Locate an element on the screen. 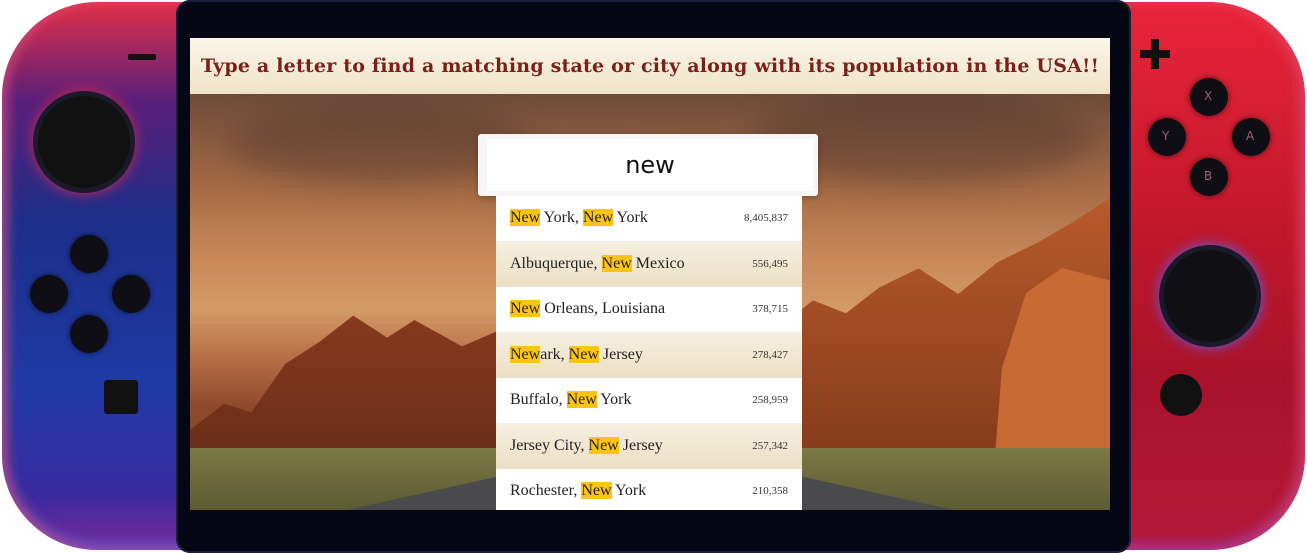 The image size is (1307, 553). a-button-label: A is located at coordinates (1250, 136).